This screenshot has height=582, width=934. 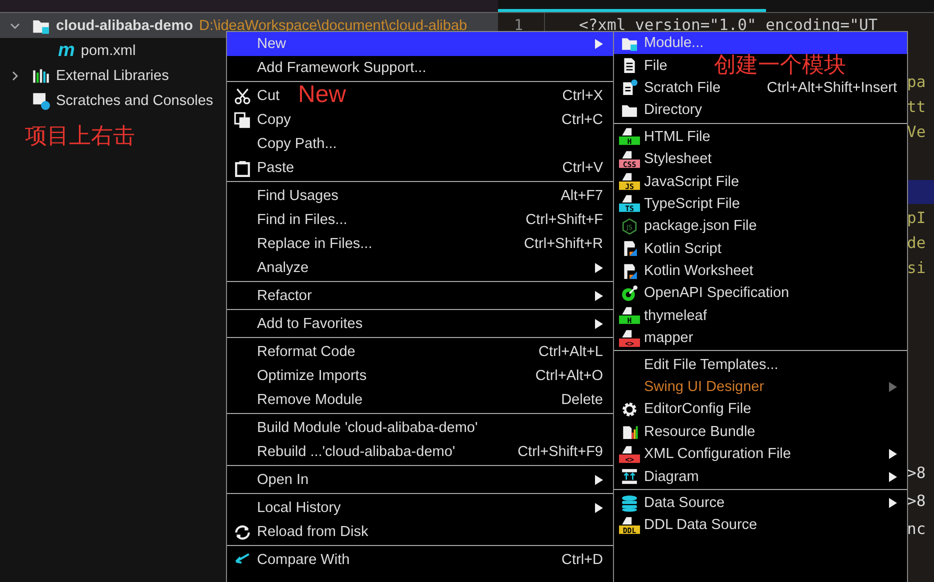 I want to click on code-fragment: tt, so click(x=916, y=107).